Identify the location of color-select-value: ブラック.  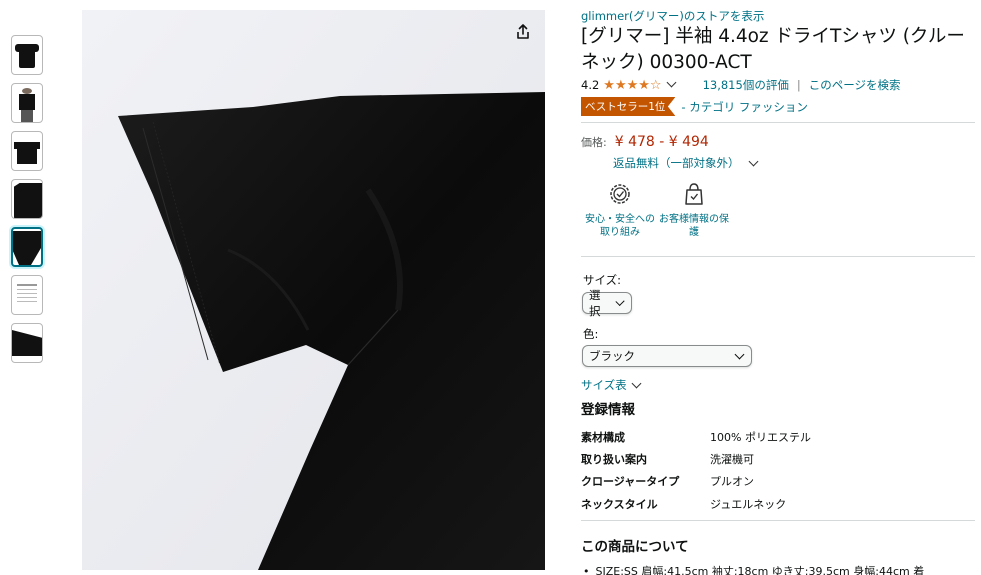
(612, 356).